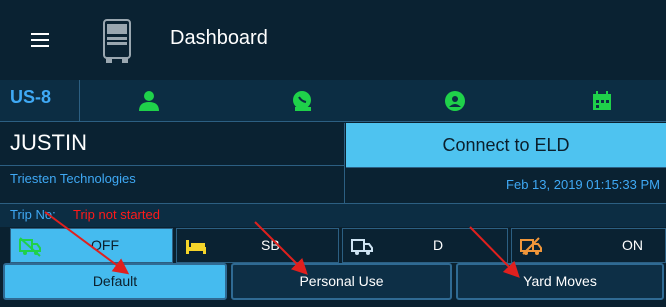  What do you see at coordinates (531, 246) in the screenshot?
I see `truck-on-duty-icon` at bounding box center [531, 246].